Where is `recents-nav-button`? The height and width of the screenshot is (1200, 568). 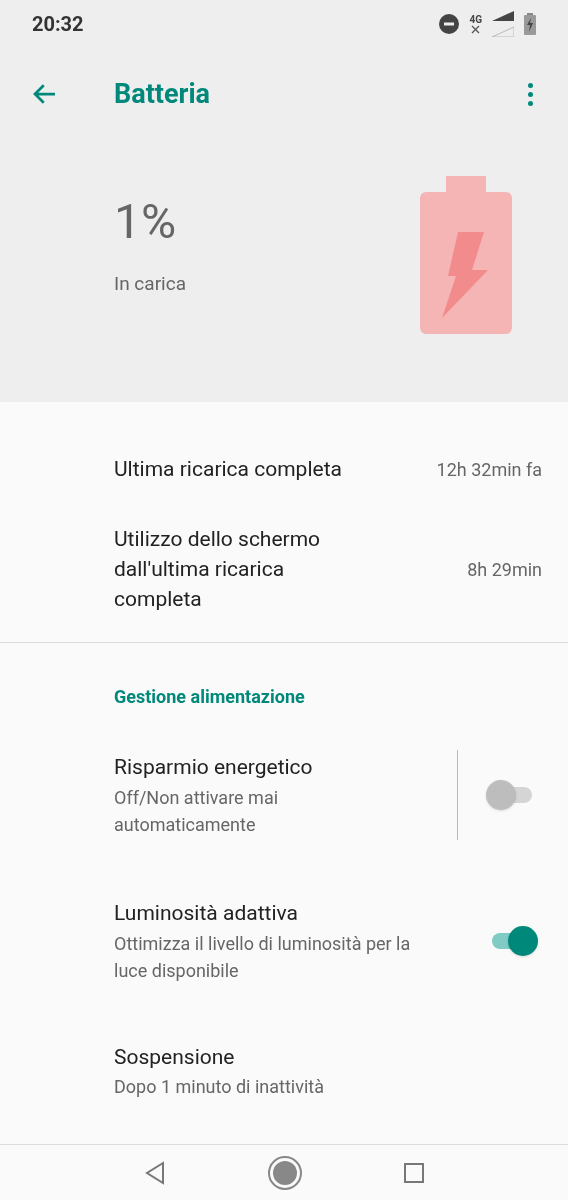 recents-nav-button is located at coordinates (414, 1172).